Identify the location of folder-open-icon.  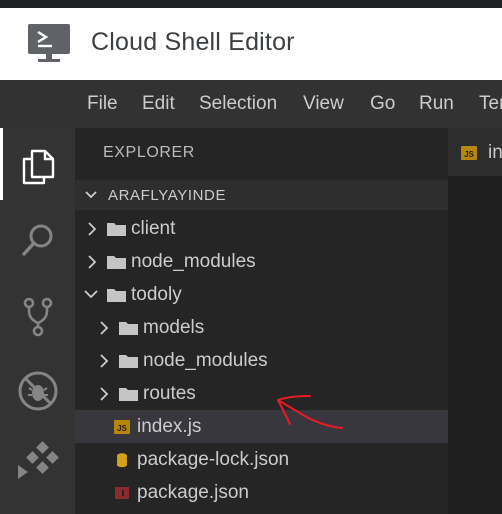
(116, 295).